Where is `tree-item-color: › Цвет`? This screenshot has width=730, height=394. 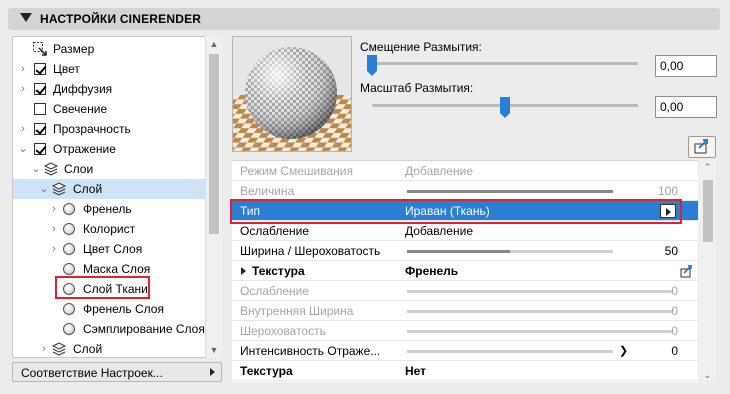 tree-item-color: › Цвет is located at coordinates (109, 69).